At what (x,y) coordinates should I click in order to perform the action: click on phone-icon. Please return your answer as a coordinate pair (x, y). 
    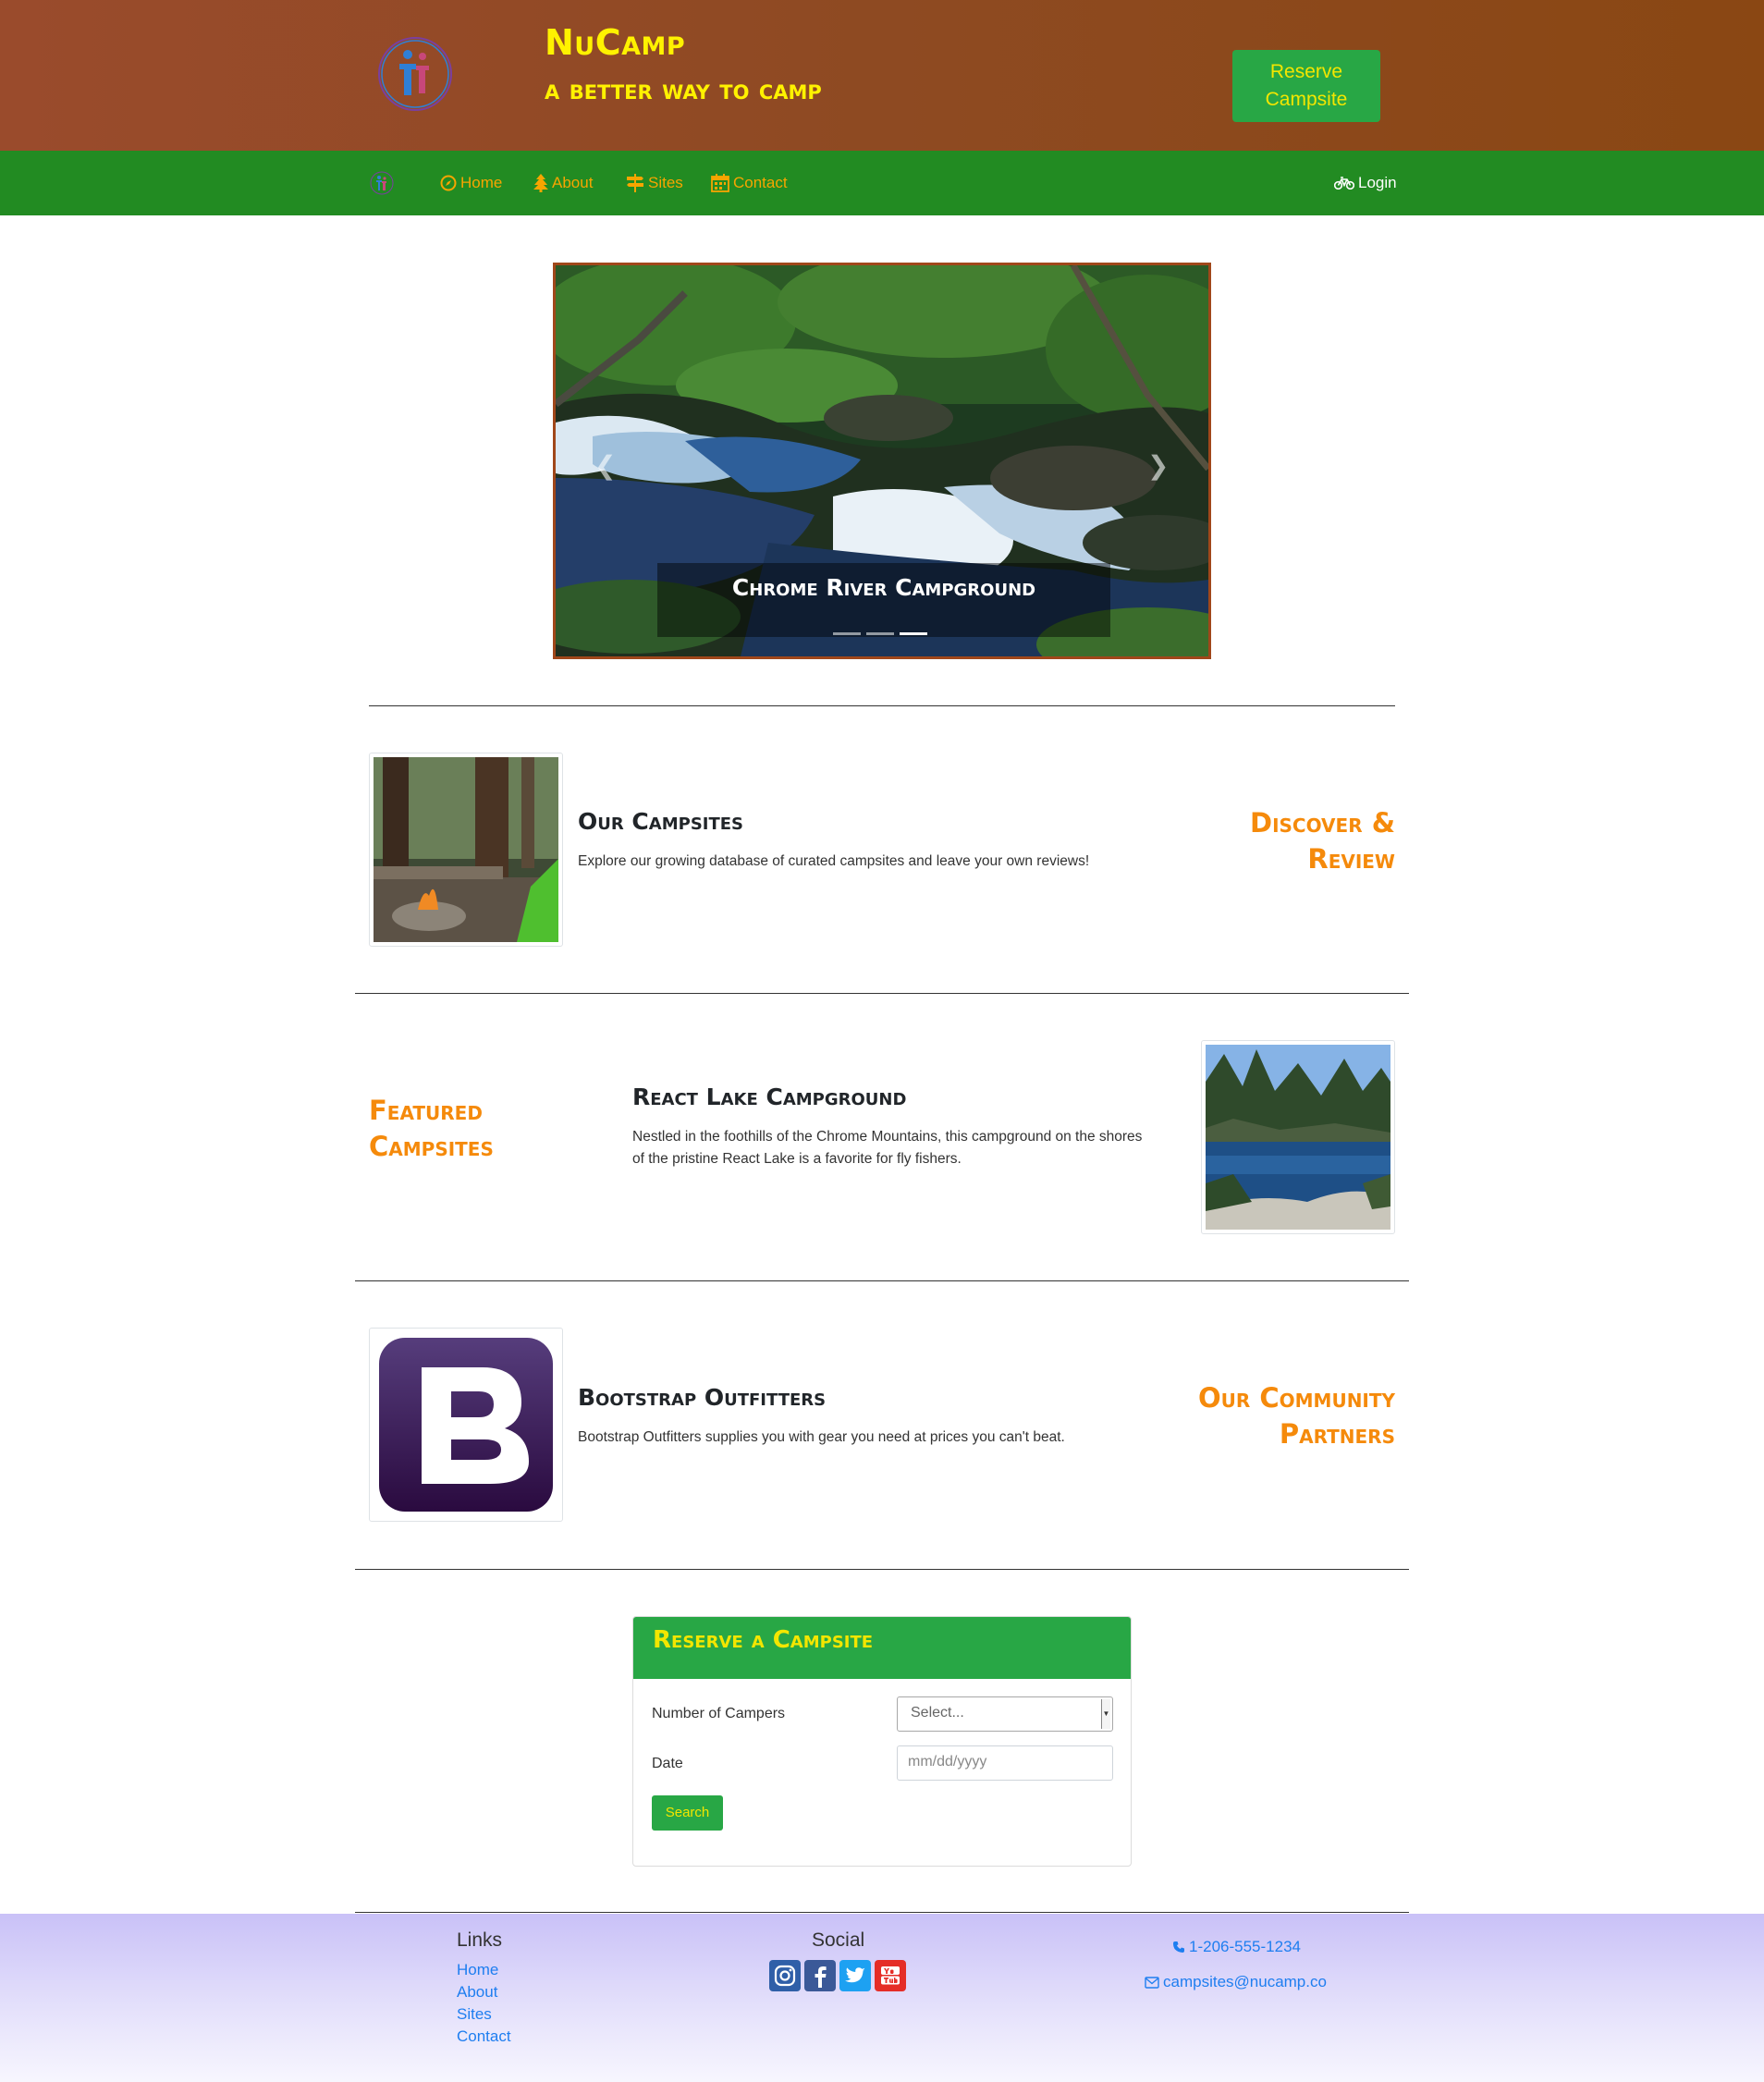
    Looking at the image, I should click on (1179, 1947).